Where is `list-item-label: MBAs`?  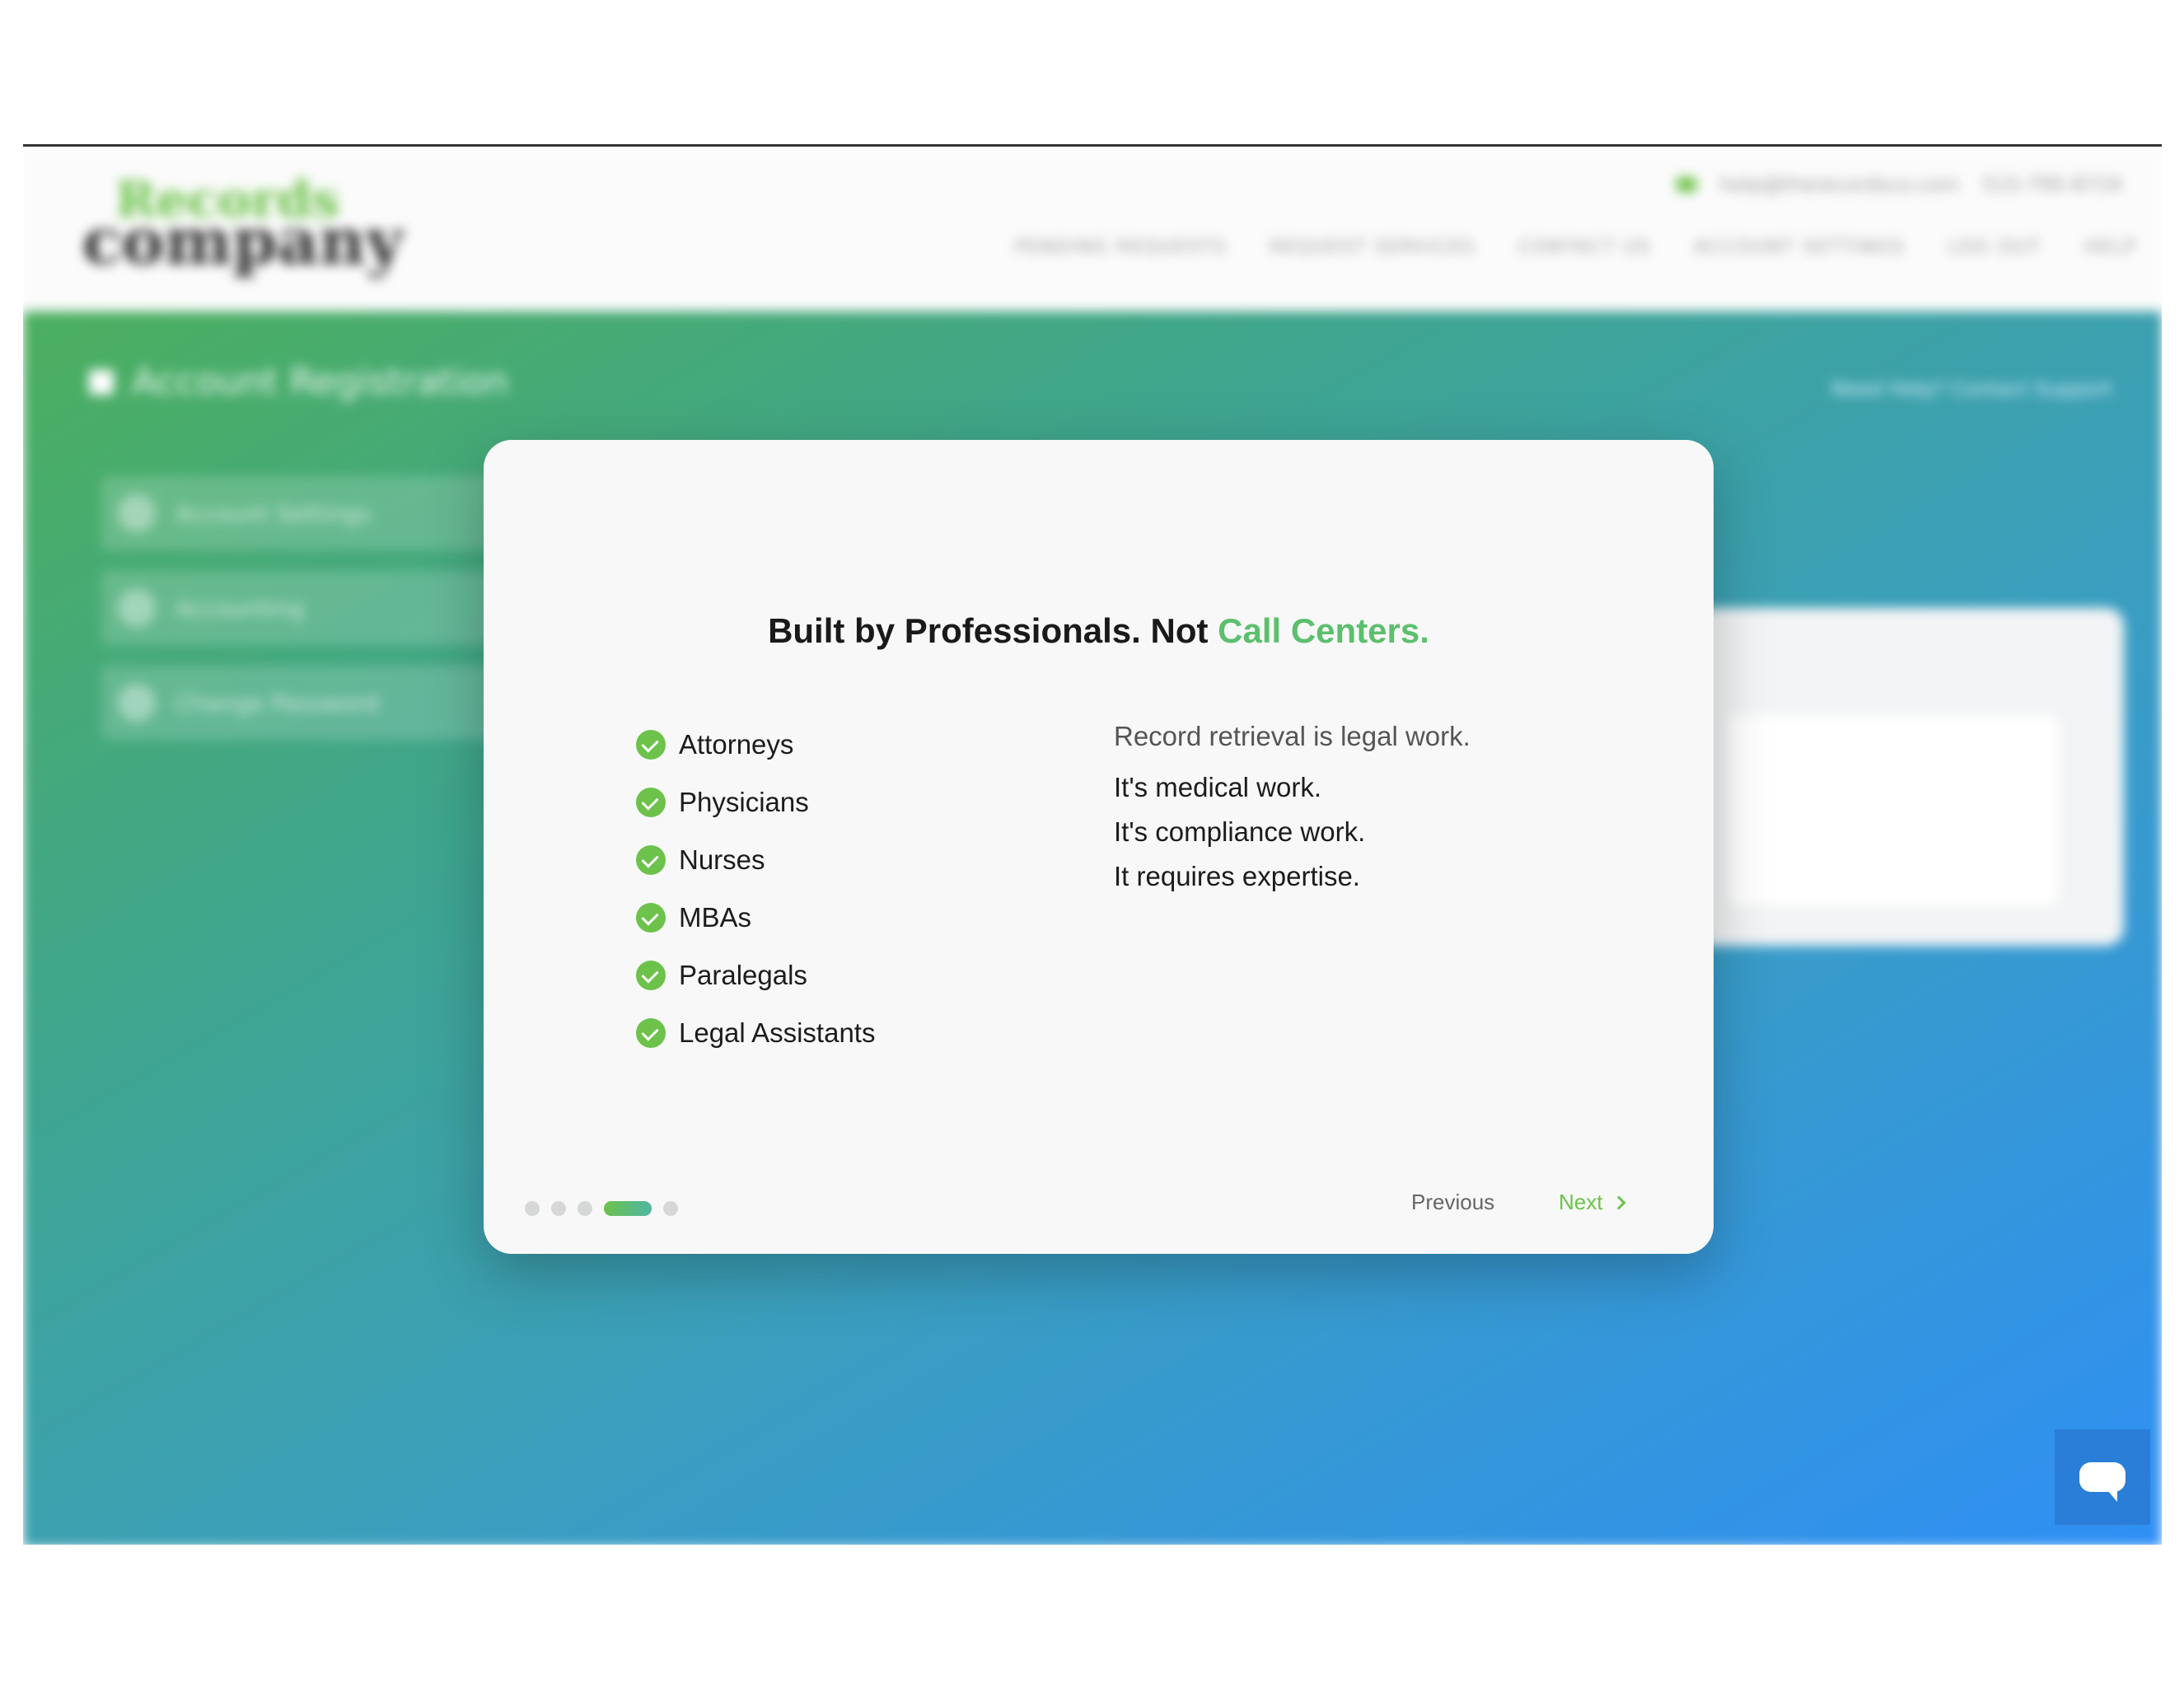 list-item-label: MBAs is located at coordinates (715, 917).